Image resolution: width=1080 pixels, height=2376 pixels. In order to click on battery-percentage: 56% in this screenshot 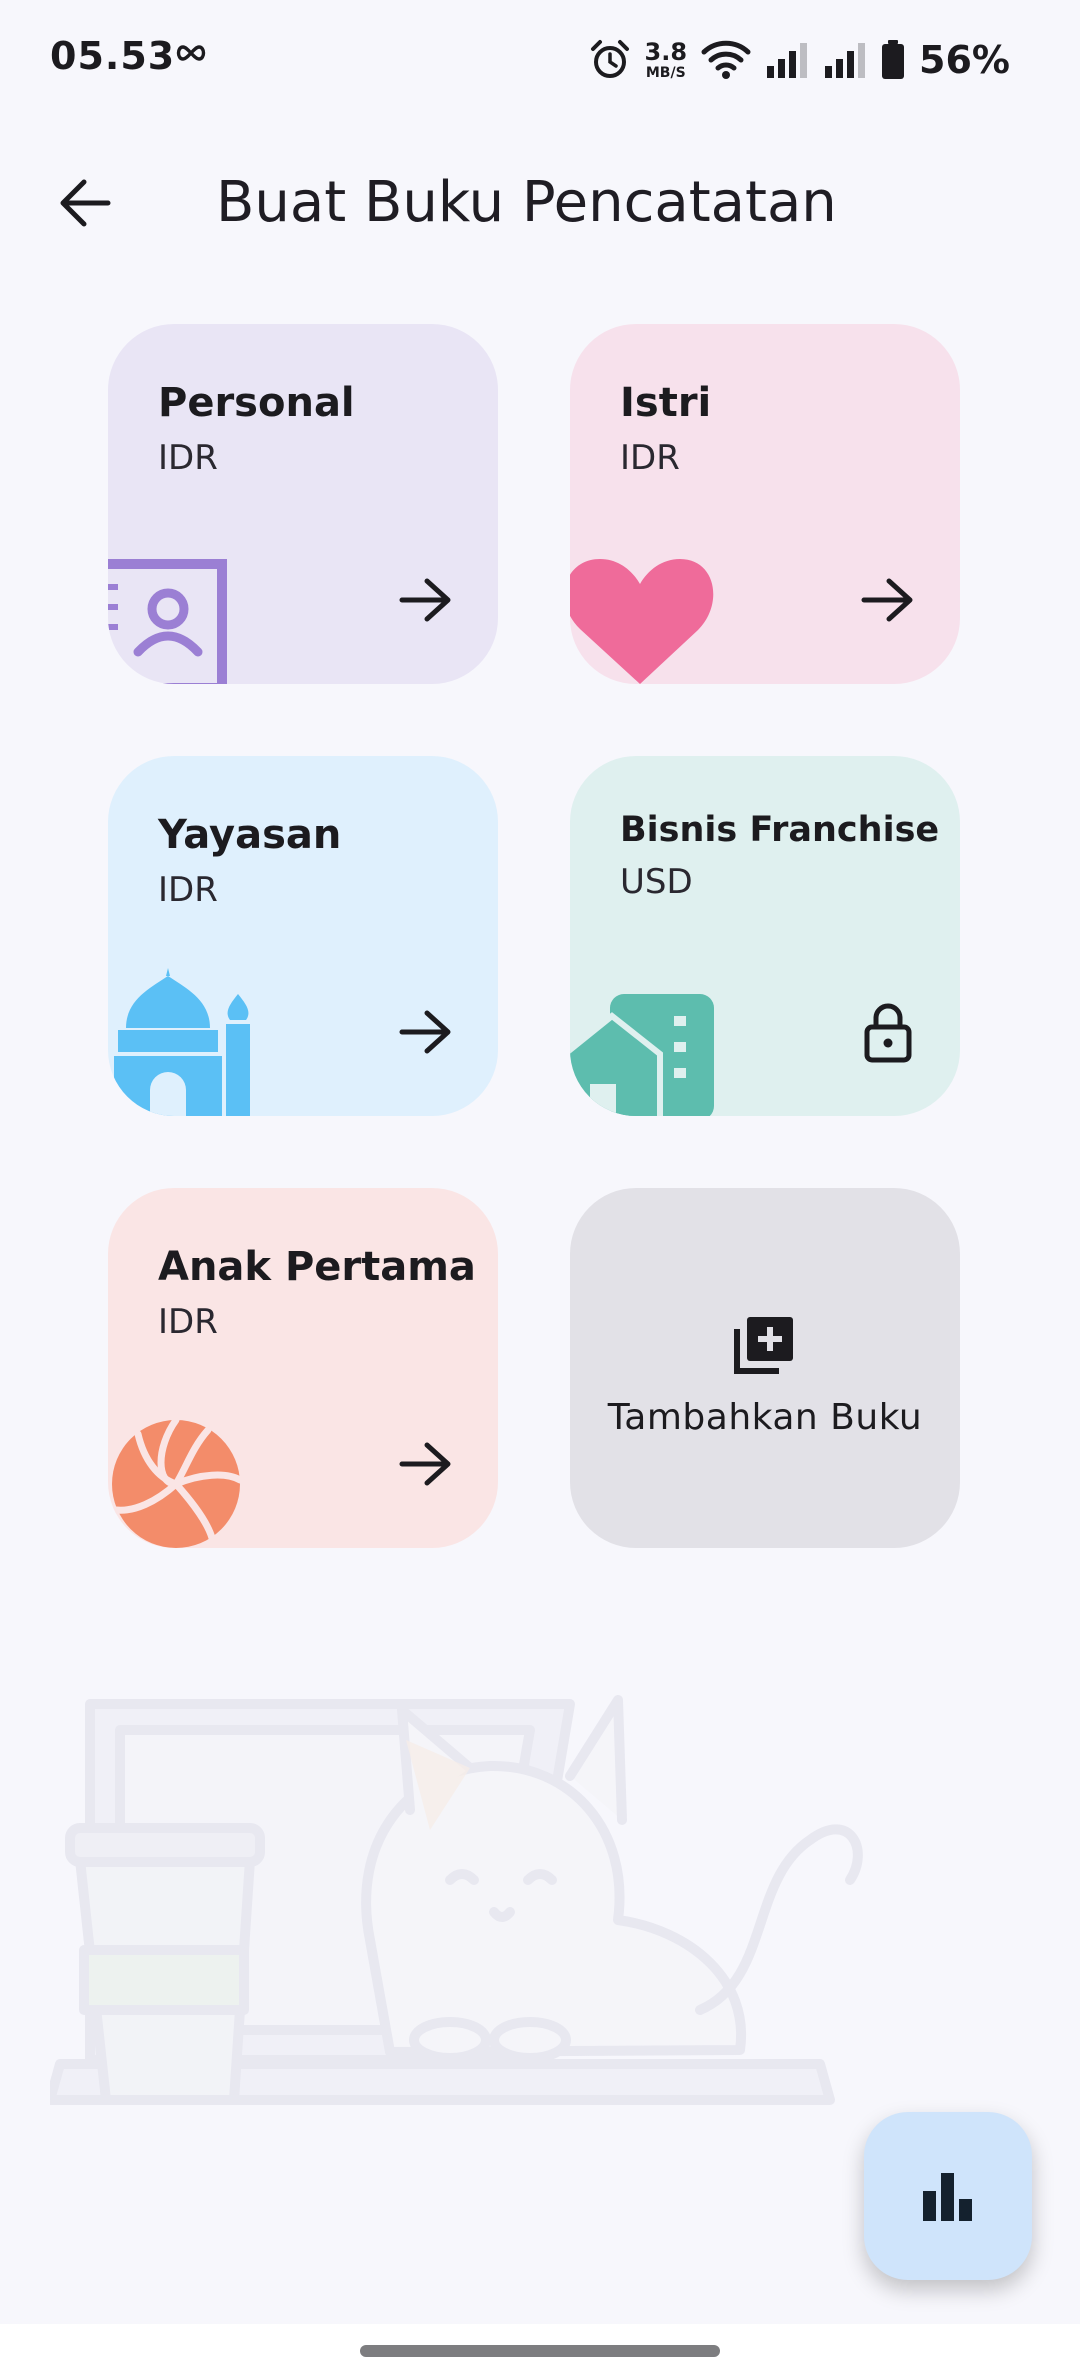, I will do `click(964, 60)`.